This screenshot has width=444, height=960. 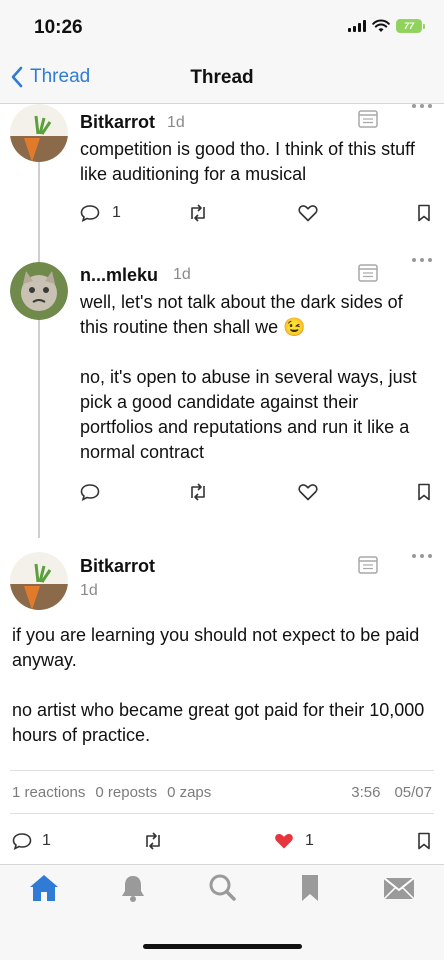 I want to click on home-icon, so click(x=44, y=888).